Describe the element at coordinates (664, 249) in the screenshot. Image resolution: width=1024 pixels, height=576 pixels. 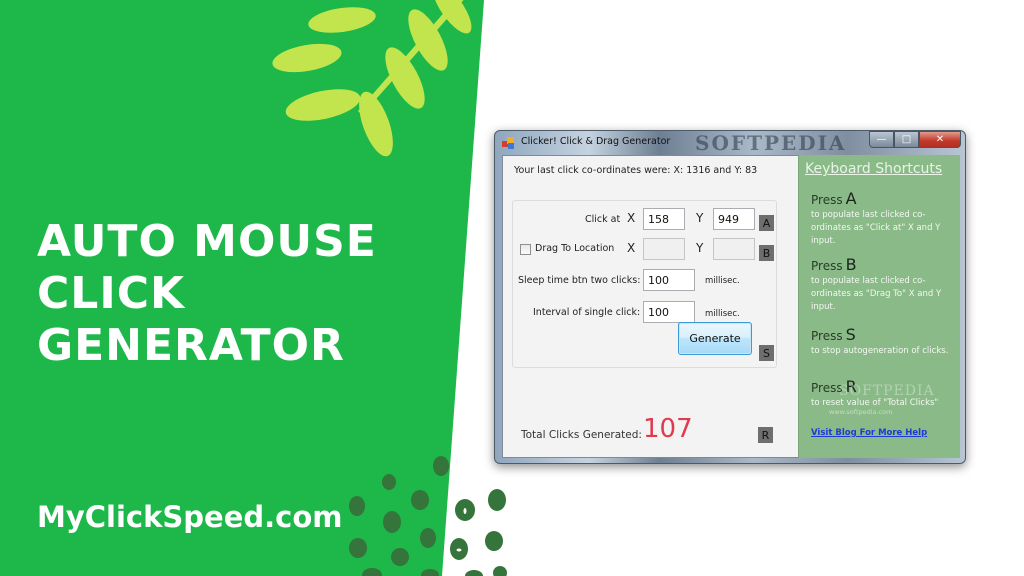
I see `drag-x-input` at that location.